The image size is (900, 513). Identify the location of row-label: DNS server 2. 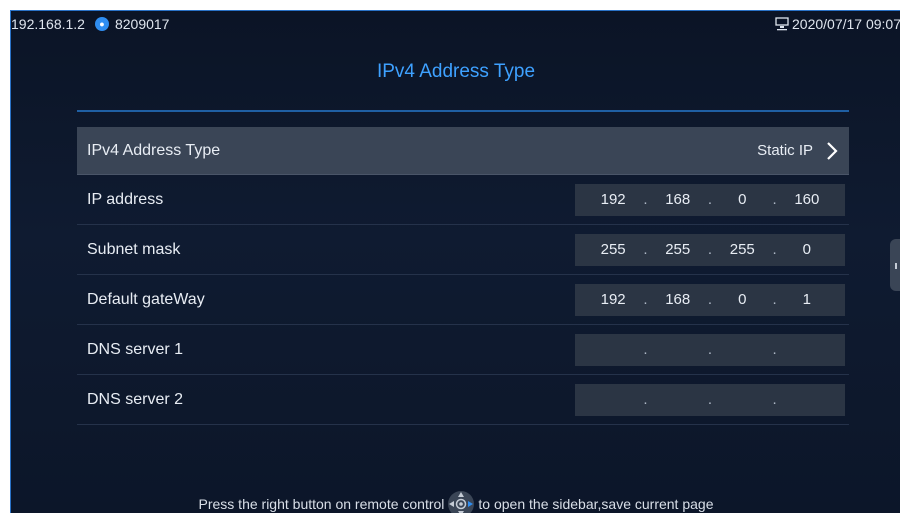
(135, 399).